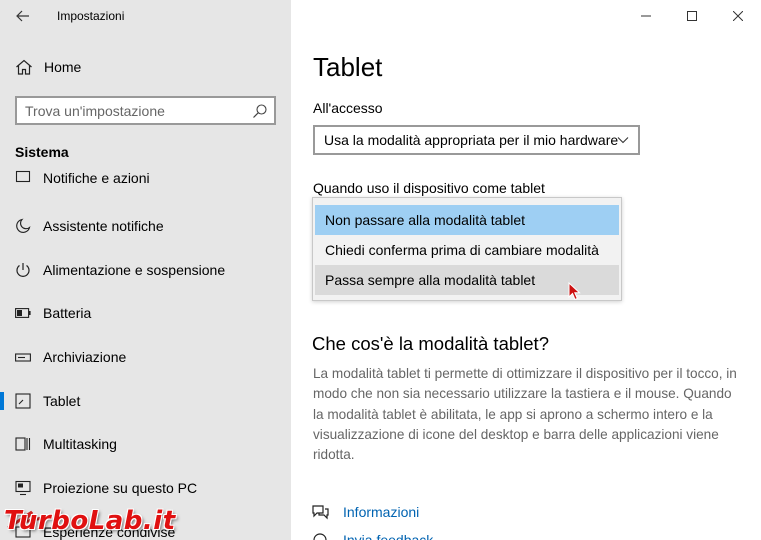 The height and width of the screenshot is (540, 761). What do you see at coordinates (23, 444) in the screenshot?
I see `multitasking-icon` at bounding box center [23, 444].